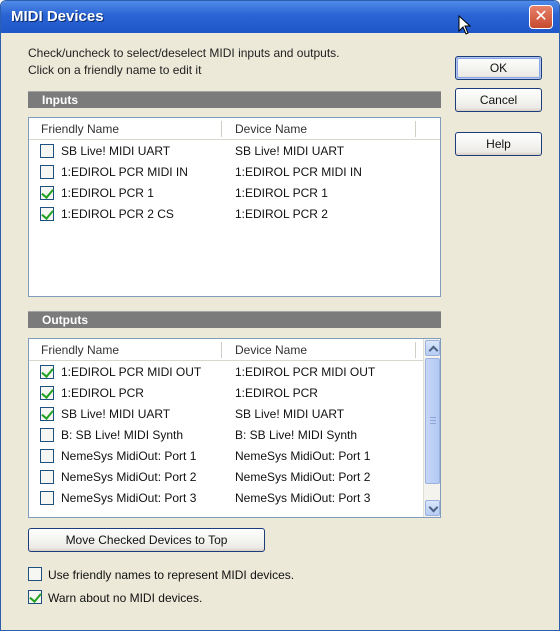 The width and height of the screenshot is (560, 631). Describe the element at coordinates (35, 574) in the screenshot. I see `use-friendly-names-checkbox` at that location.